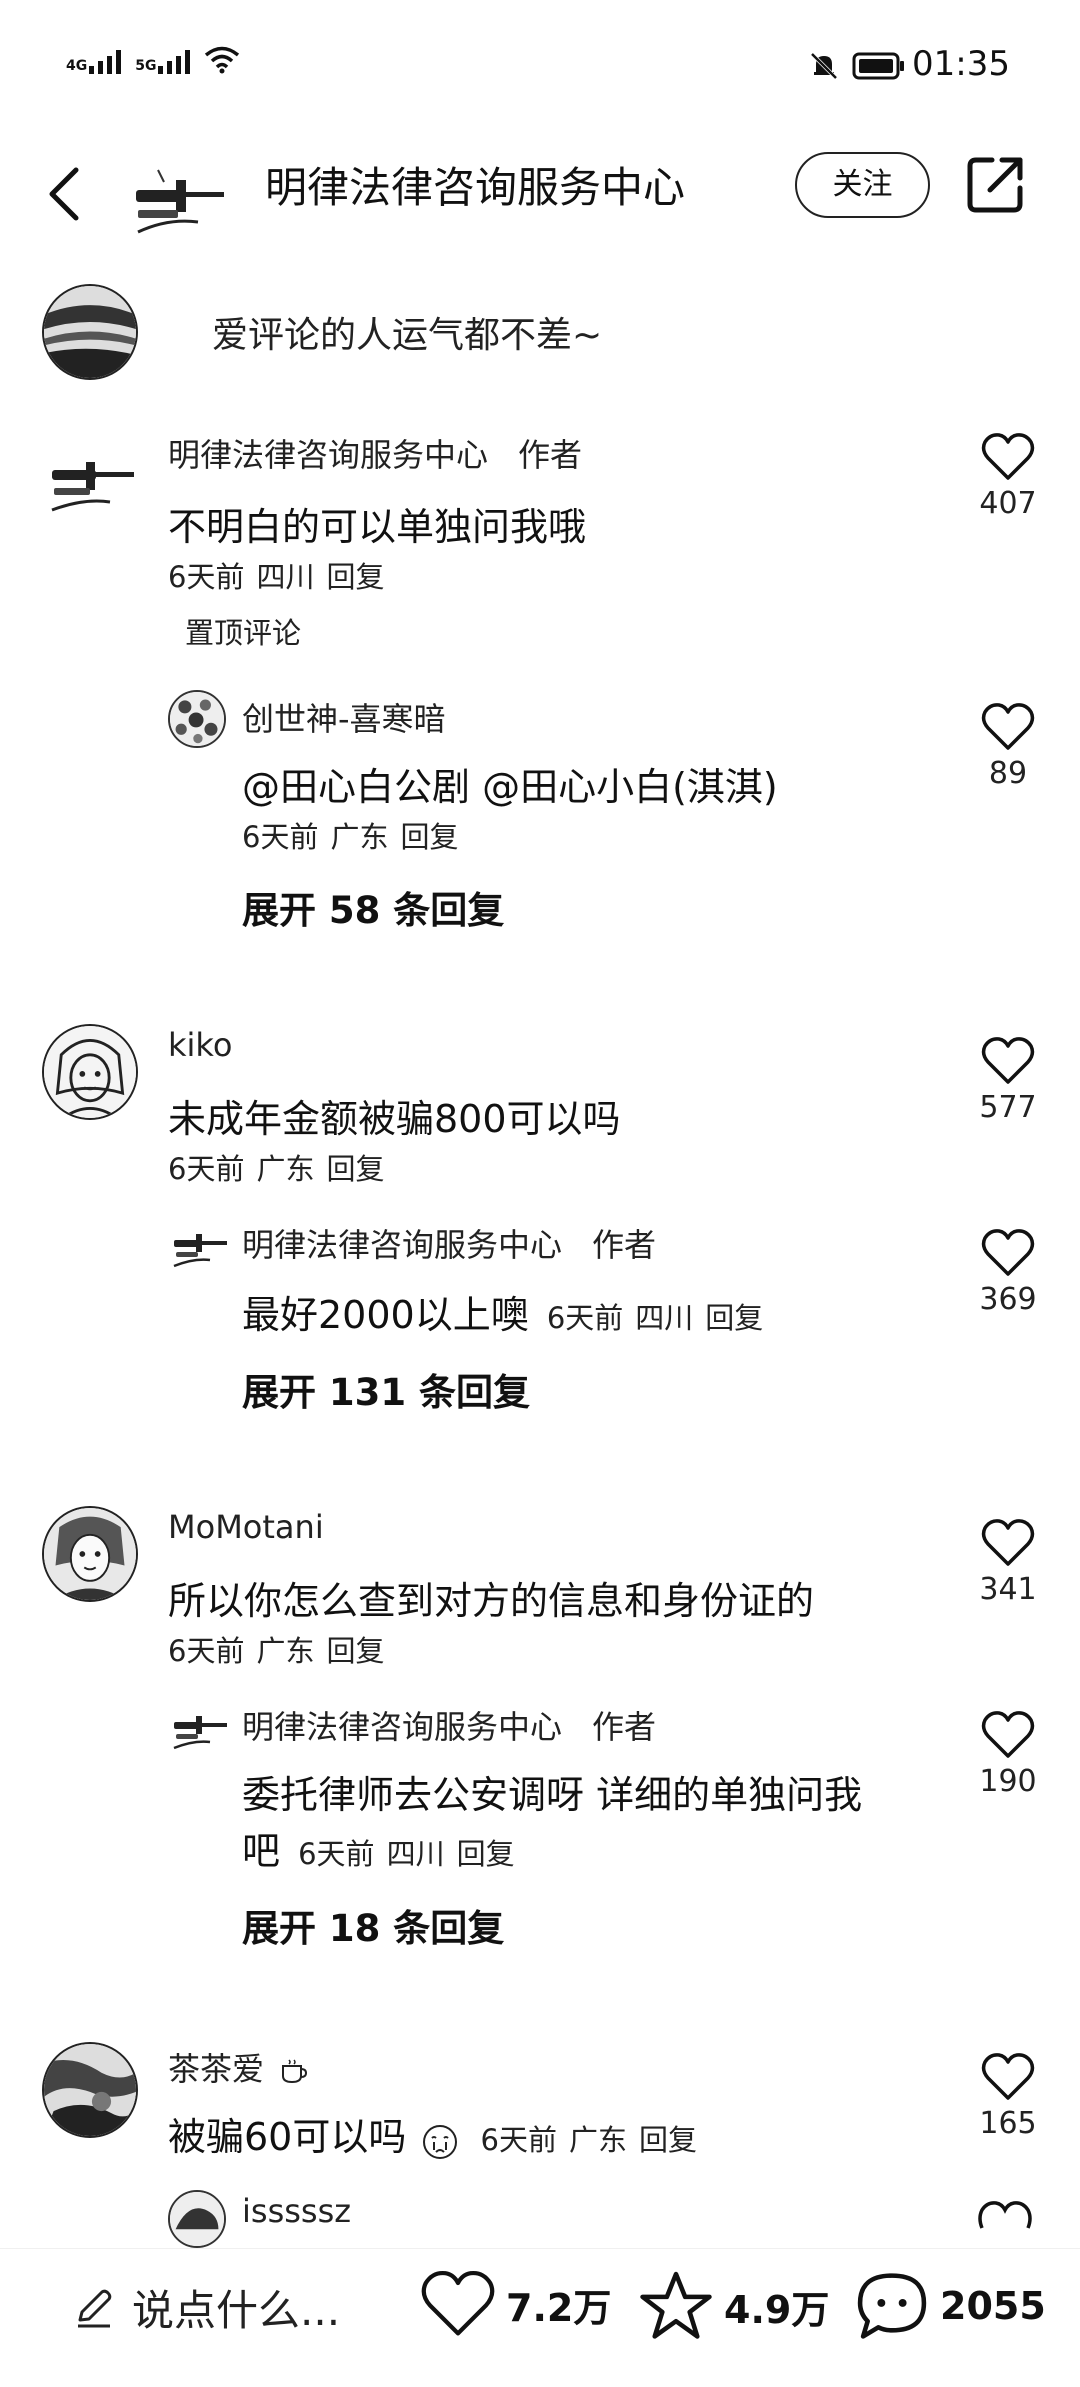  Describe the element at coordinates (552, 1791) in the screenshot. I see `reply-text: 委托律师去公安调呀 详细的单独问我` at that location.